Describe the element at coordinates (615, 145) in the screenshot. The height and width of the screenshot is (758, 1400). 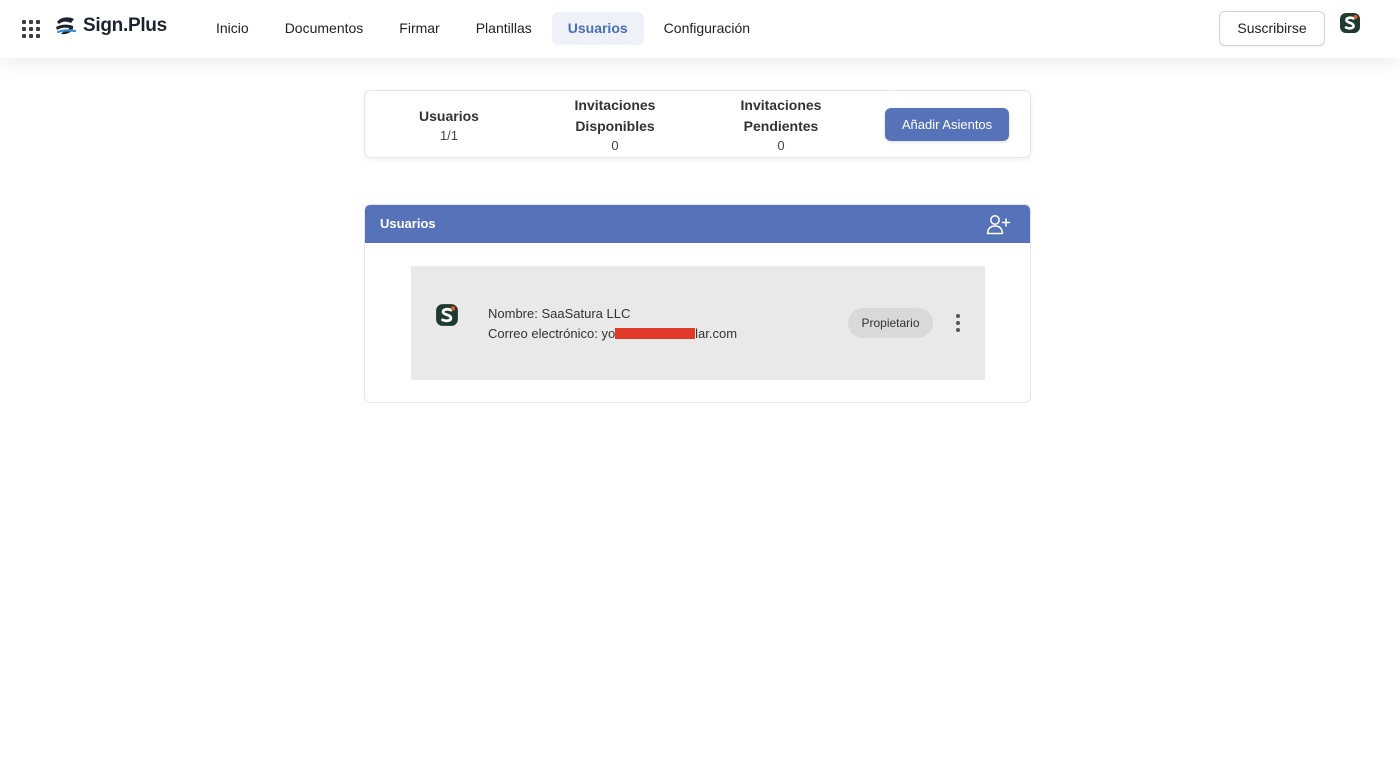
I see `stat-available-value: 0` at that location.